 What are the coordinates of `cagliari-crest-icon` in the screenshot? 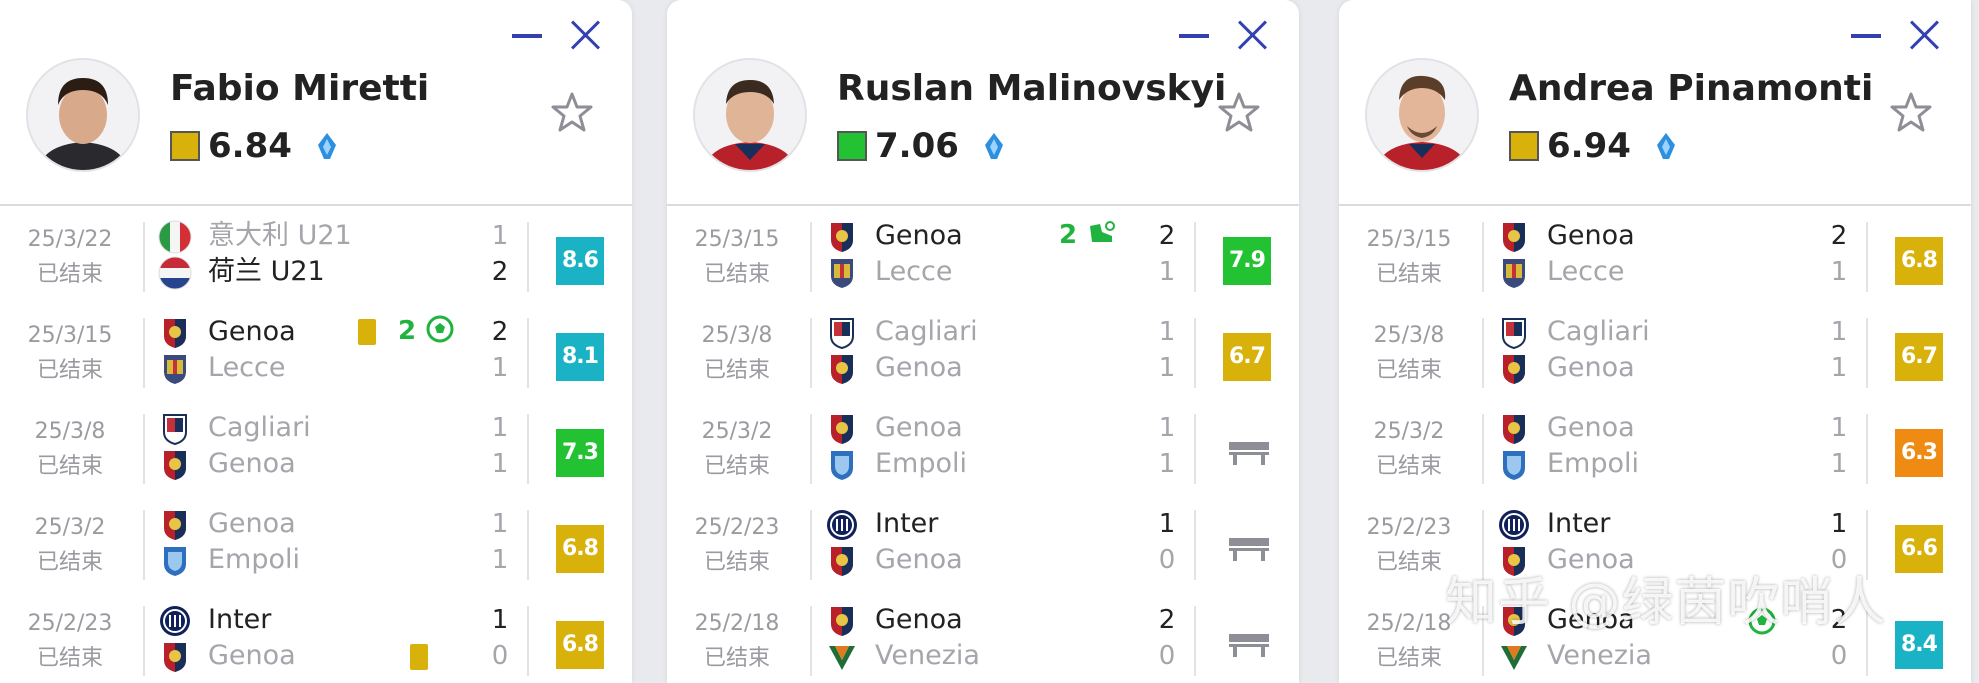 It's located at (842, 334).